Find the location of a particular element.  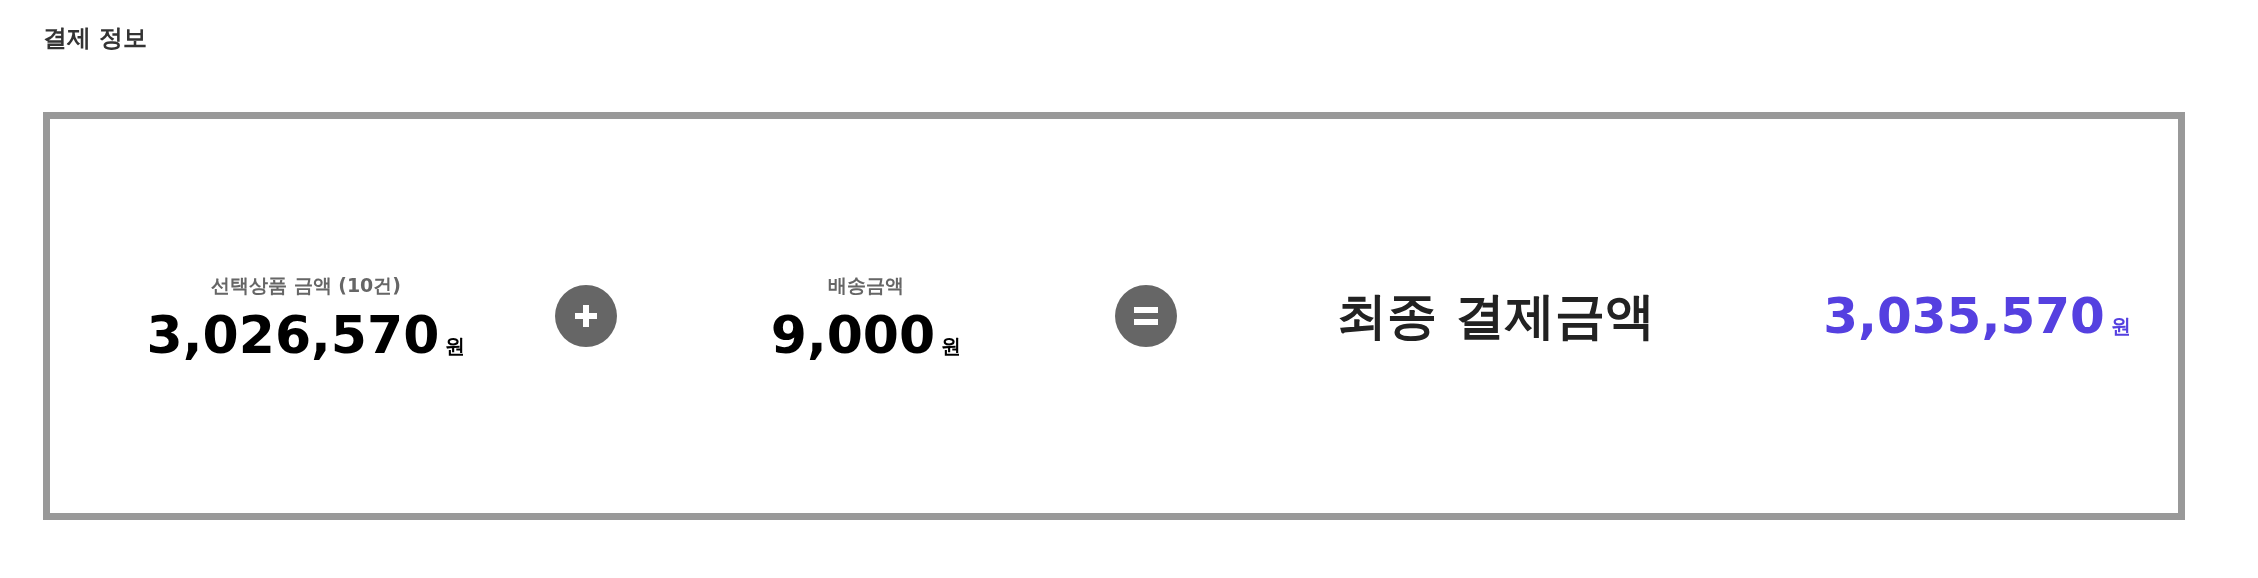

amount-value: 3,026,570 is located at coordinates (293, 335).